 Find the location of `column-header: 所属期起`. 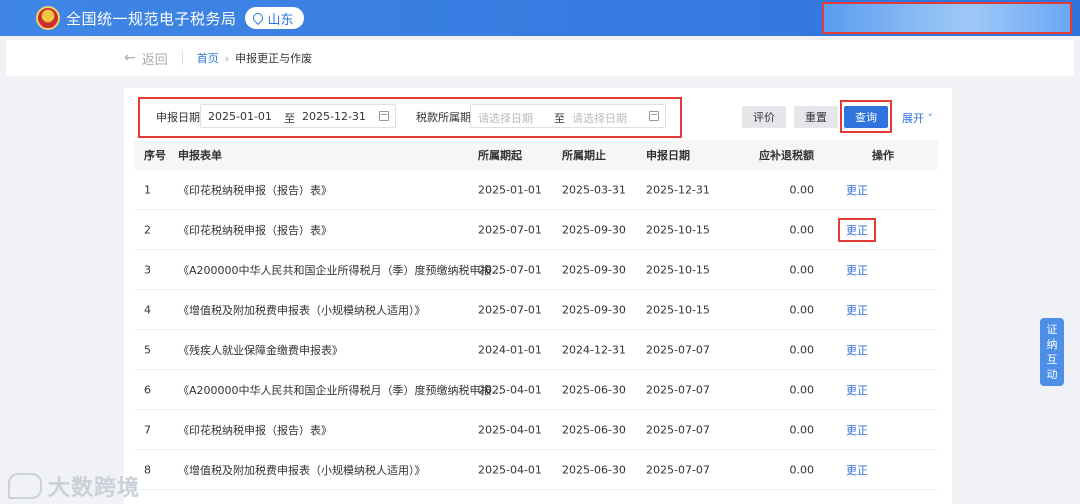

column-header: 所属期起 is located at coordinates (500, 155).